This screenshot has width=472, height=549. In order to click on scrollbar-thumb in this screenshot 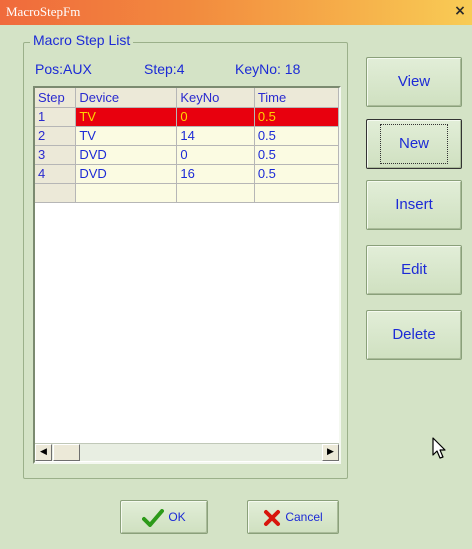, I will do `click(66, 452)`.